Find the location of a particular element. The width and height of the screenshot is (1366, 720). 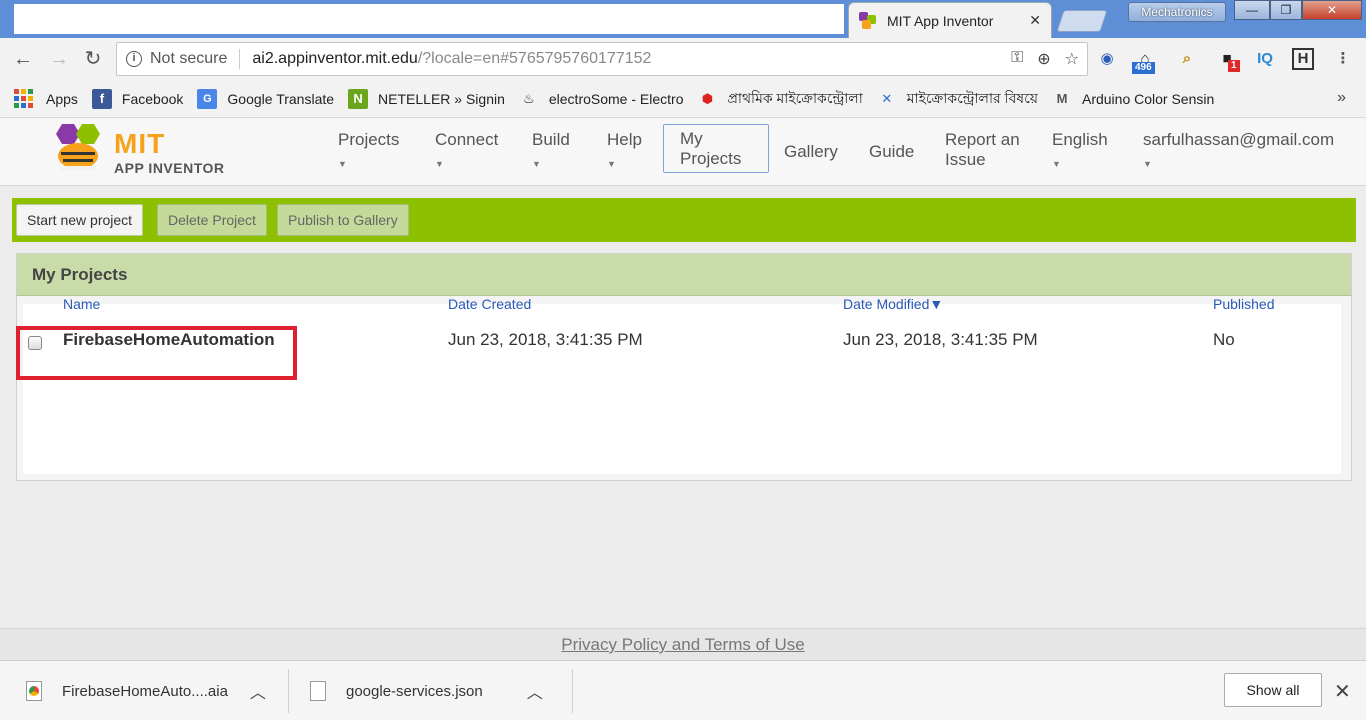

download-item-json: google-services.json ︿ is located at coordinates (426, 690).